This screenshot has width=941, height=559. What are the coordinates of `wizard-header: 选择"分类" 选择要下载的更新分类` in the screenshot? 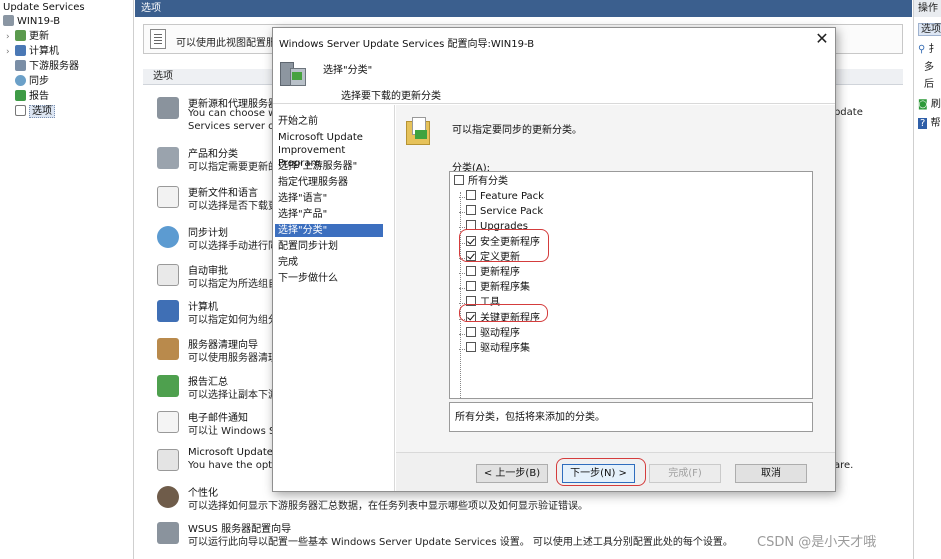 It's located at (554, 78).